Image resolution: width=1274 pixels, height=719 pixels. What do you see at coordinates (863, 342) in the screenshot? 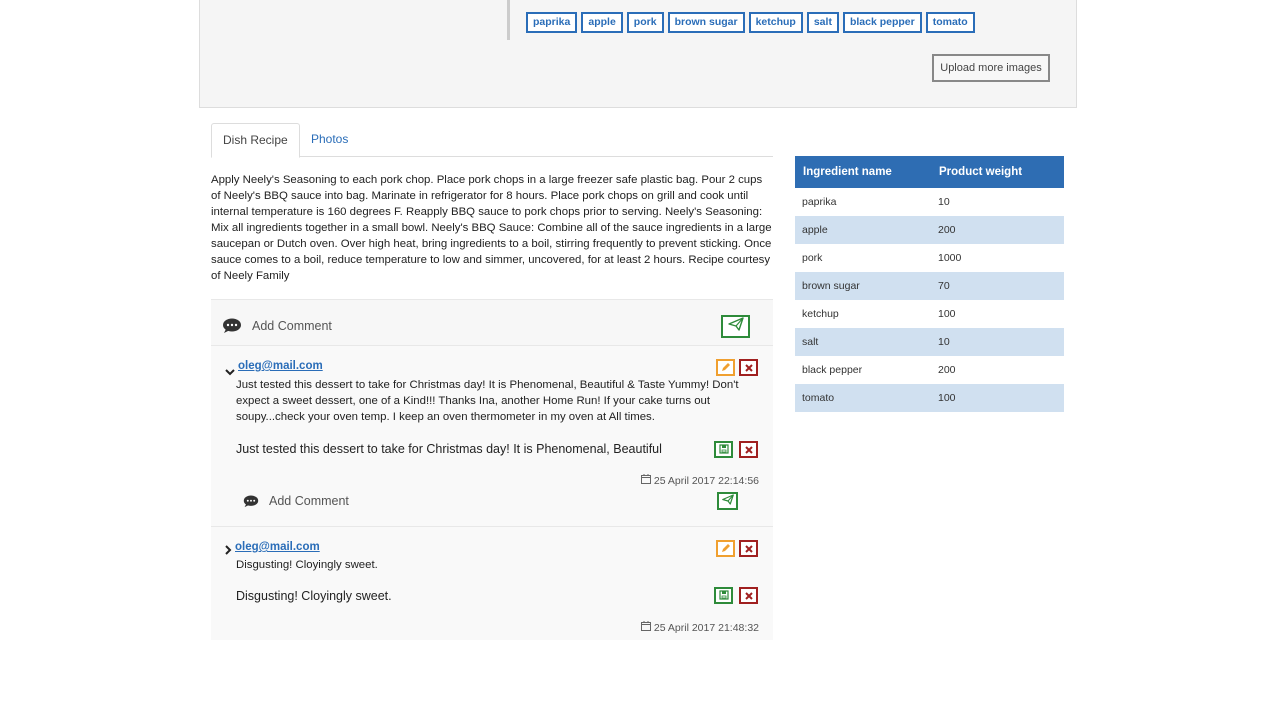
I see `ingredient-name-cell: salt` at bounding box center [863, 342].